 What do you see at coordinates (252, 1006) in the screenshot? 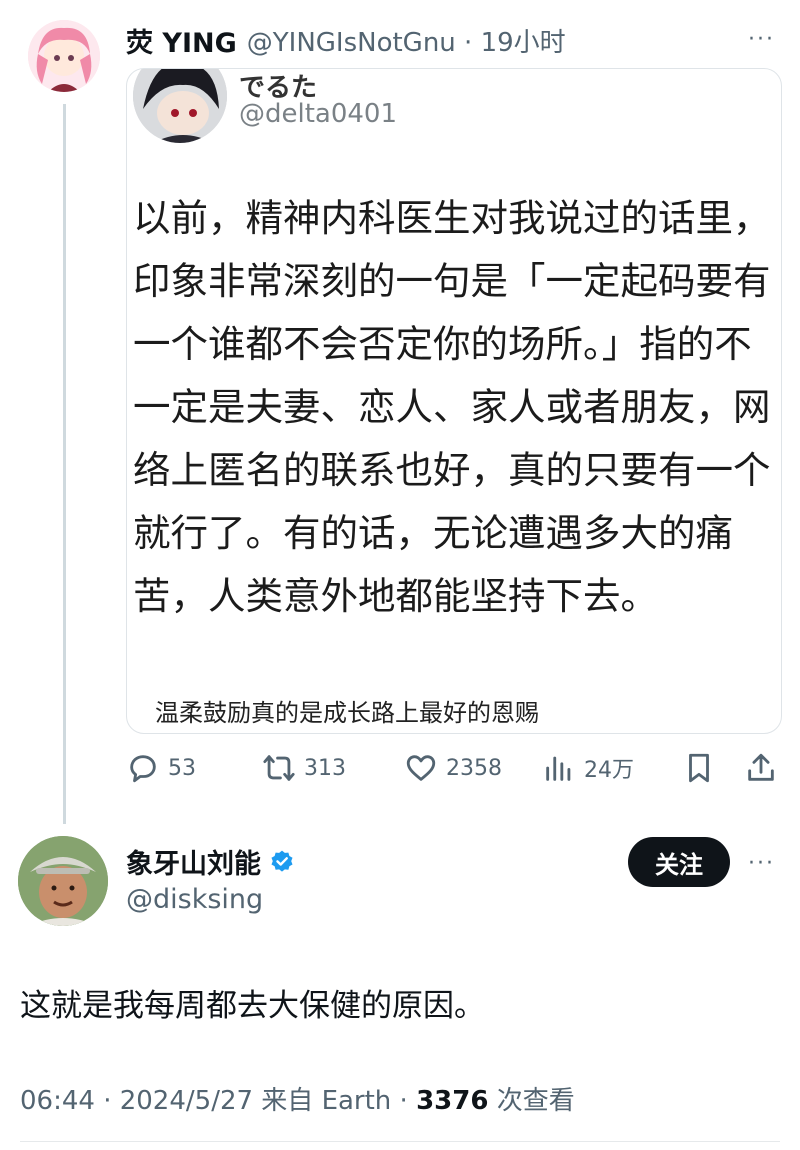
I see `main-tweet-text: 这就是我每周都去大保健的原因。` at bounding box center [252, 1006].